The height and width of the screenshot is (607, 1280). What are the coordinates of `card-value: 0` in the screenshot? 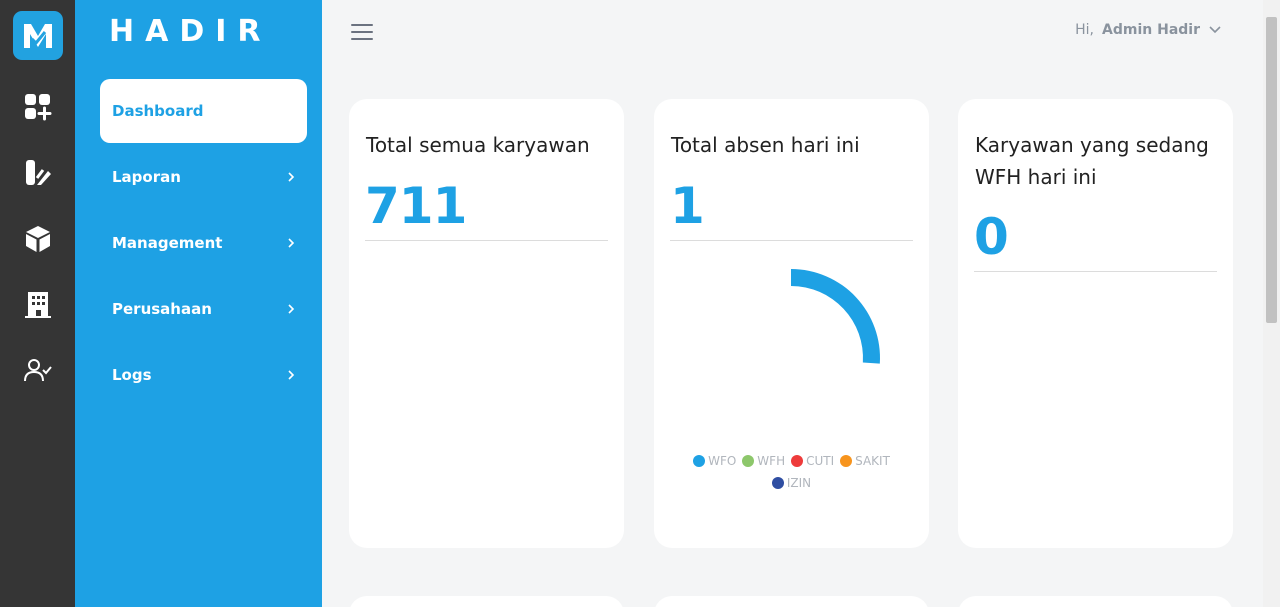 It's located at (991, 237).